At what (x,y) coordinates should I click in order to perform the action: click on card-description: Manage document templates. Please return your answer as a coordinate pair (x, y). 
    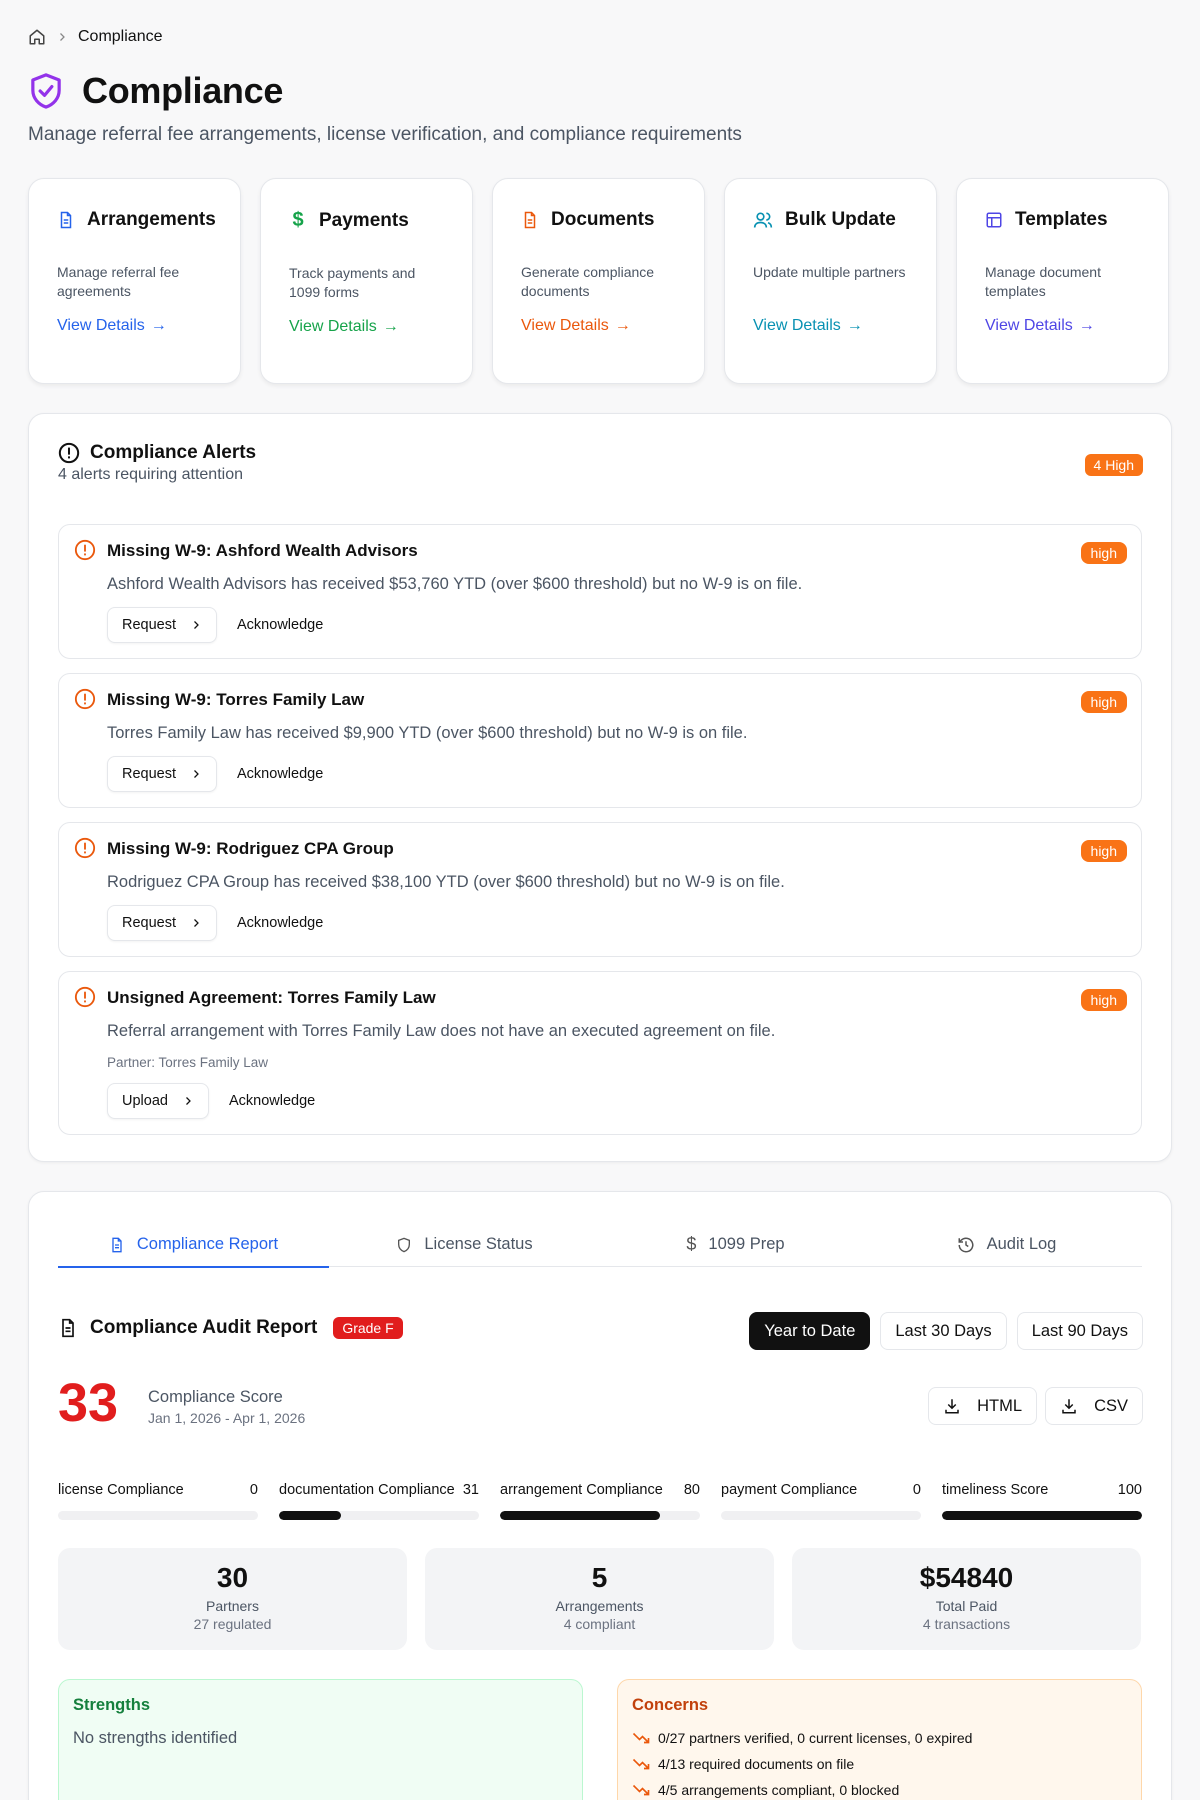
    Looking at the image, I should click on (1043, 281).